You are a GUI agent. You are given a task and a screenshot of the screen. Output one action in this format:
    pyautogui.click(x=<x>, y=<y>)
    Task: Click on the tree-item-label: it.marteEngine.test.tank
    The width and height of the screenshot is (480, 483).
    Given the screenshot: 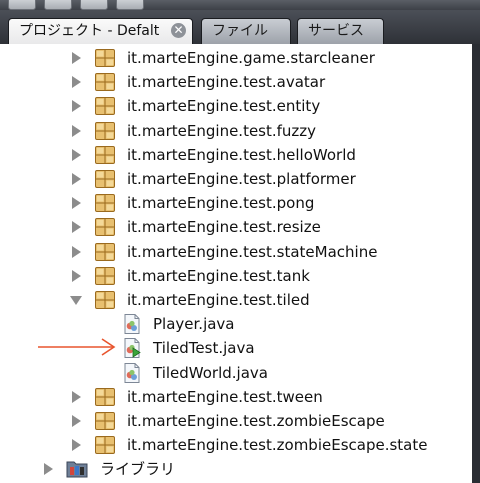 What is the action you would take?
    pyautogui.click(x=218, y=275)
    